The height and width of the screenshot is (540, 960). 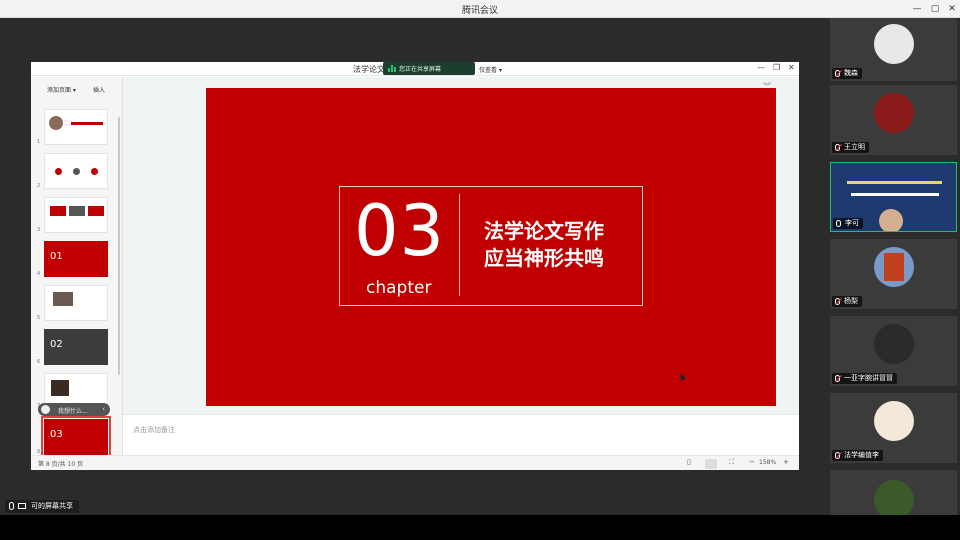 What do you see at coordinates (731, 462) in the screenshot?
I see `fit-window-icon: ⛶` at bounding box center [731, 462].